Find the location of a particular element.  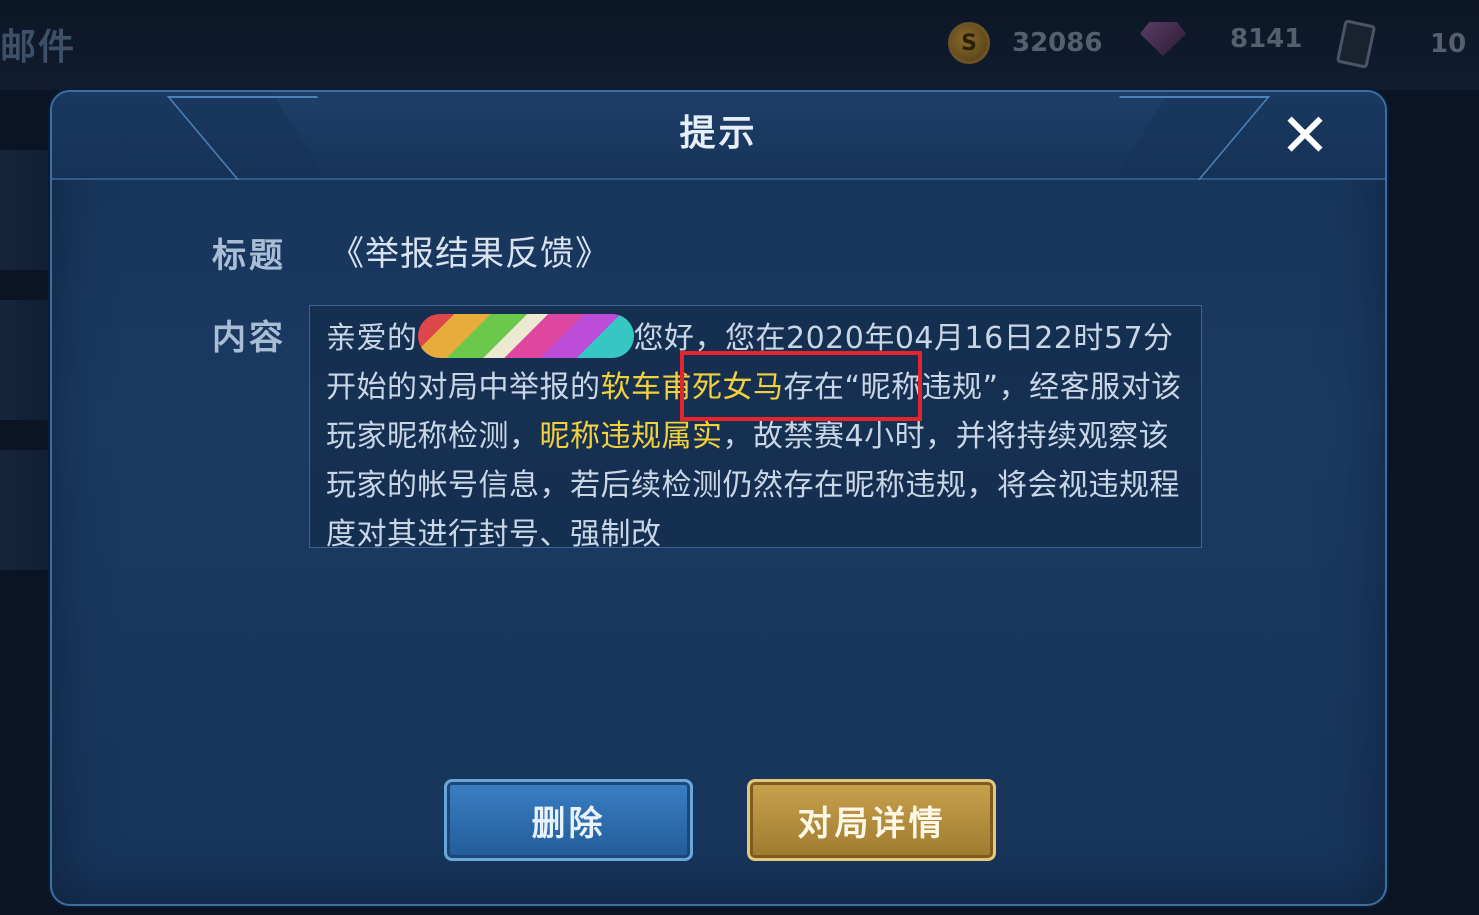

gem-currency: 8141 is located at coordinates (1221, 39).